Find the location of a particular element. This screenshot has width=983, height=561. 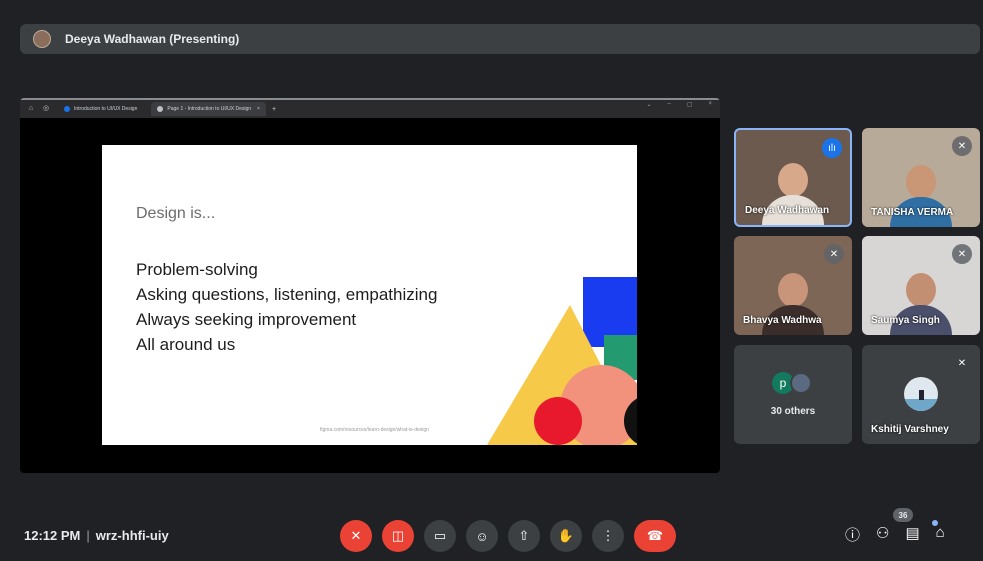

participant-count-badge: 36 is located at coordinates (903, 515).